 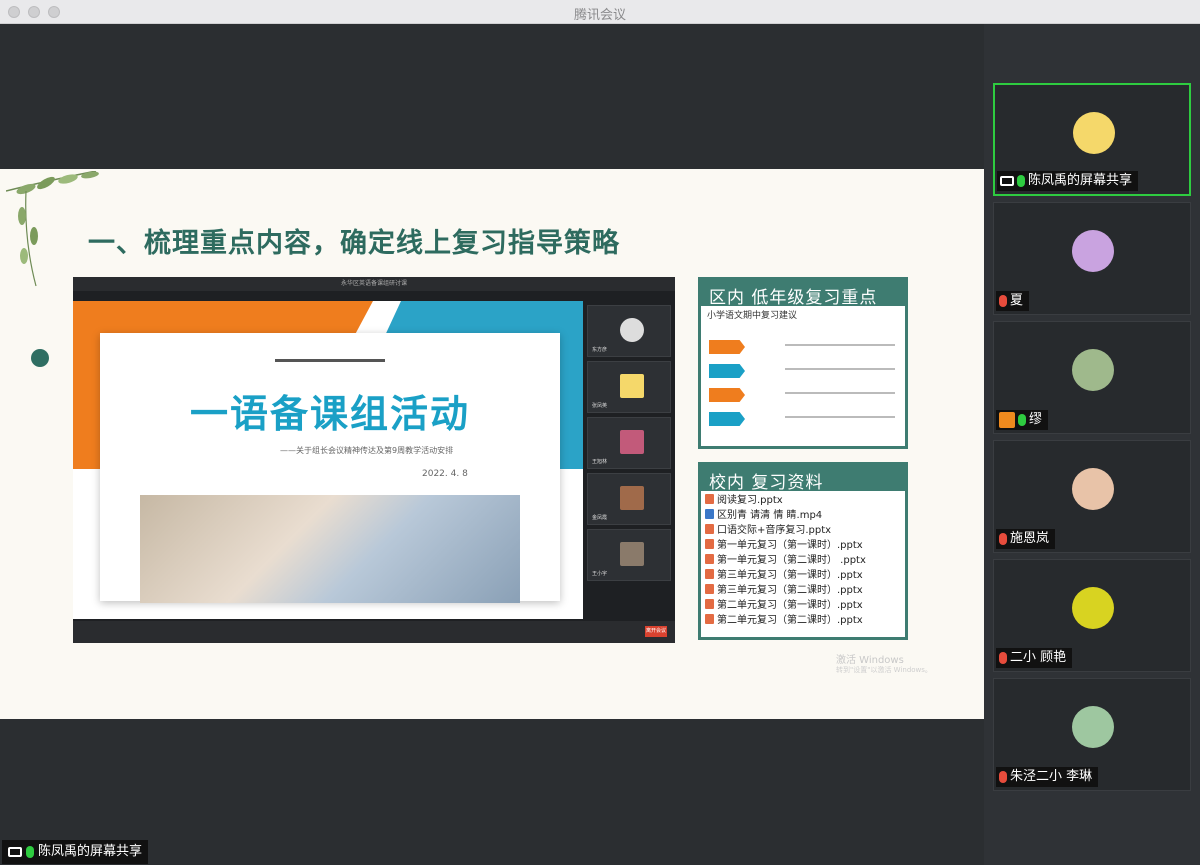 What do you see at coordinates (803, 575) in the screenshot?
I see `file-item: 第三单元复习（第一课时）.pptx` at bounding box center [803, 575].